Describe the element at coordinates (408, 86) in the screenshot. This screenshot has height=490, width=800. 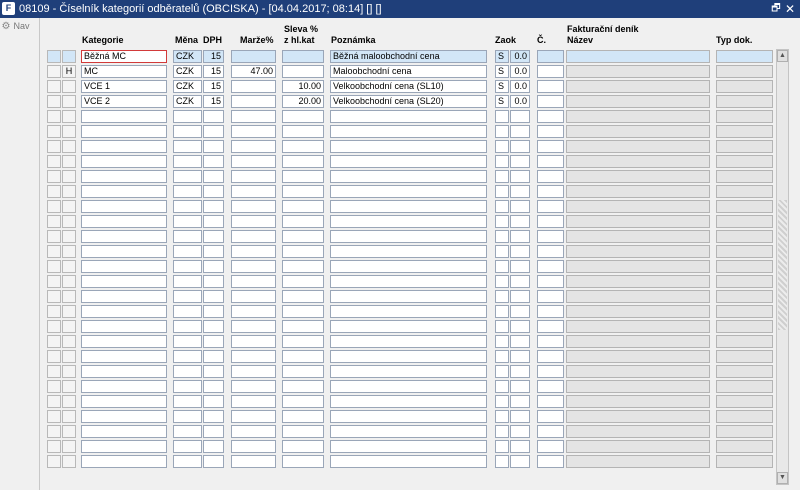
I see `cell-poznamka: Velkoobchodní cena (SL10)` at that location.